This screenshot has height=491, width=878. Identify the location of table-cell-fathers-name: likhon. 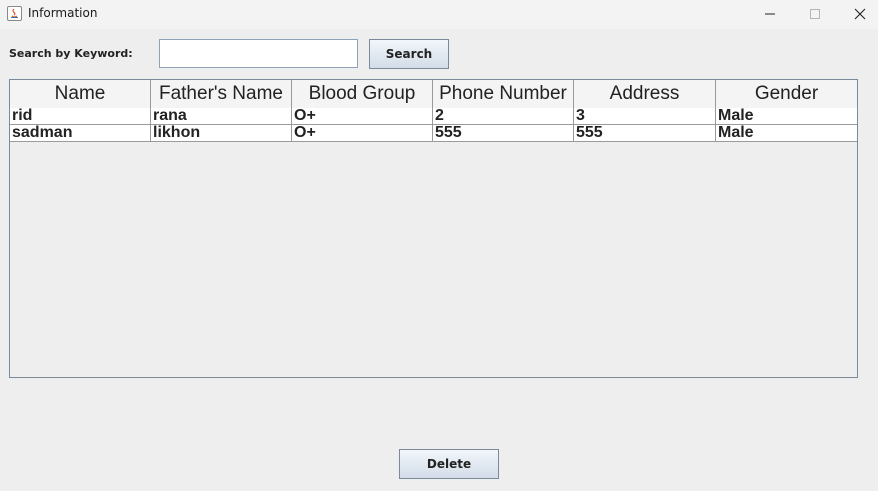
(221, 133).